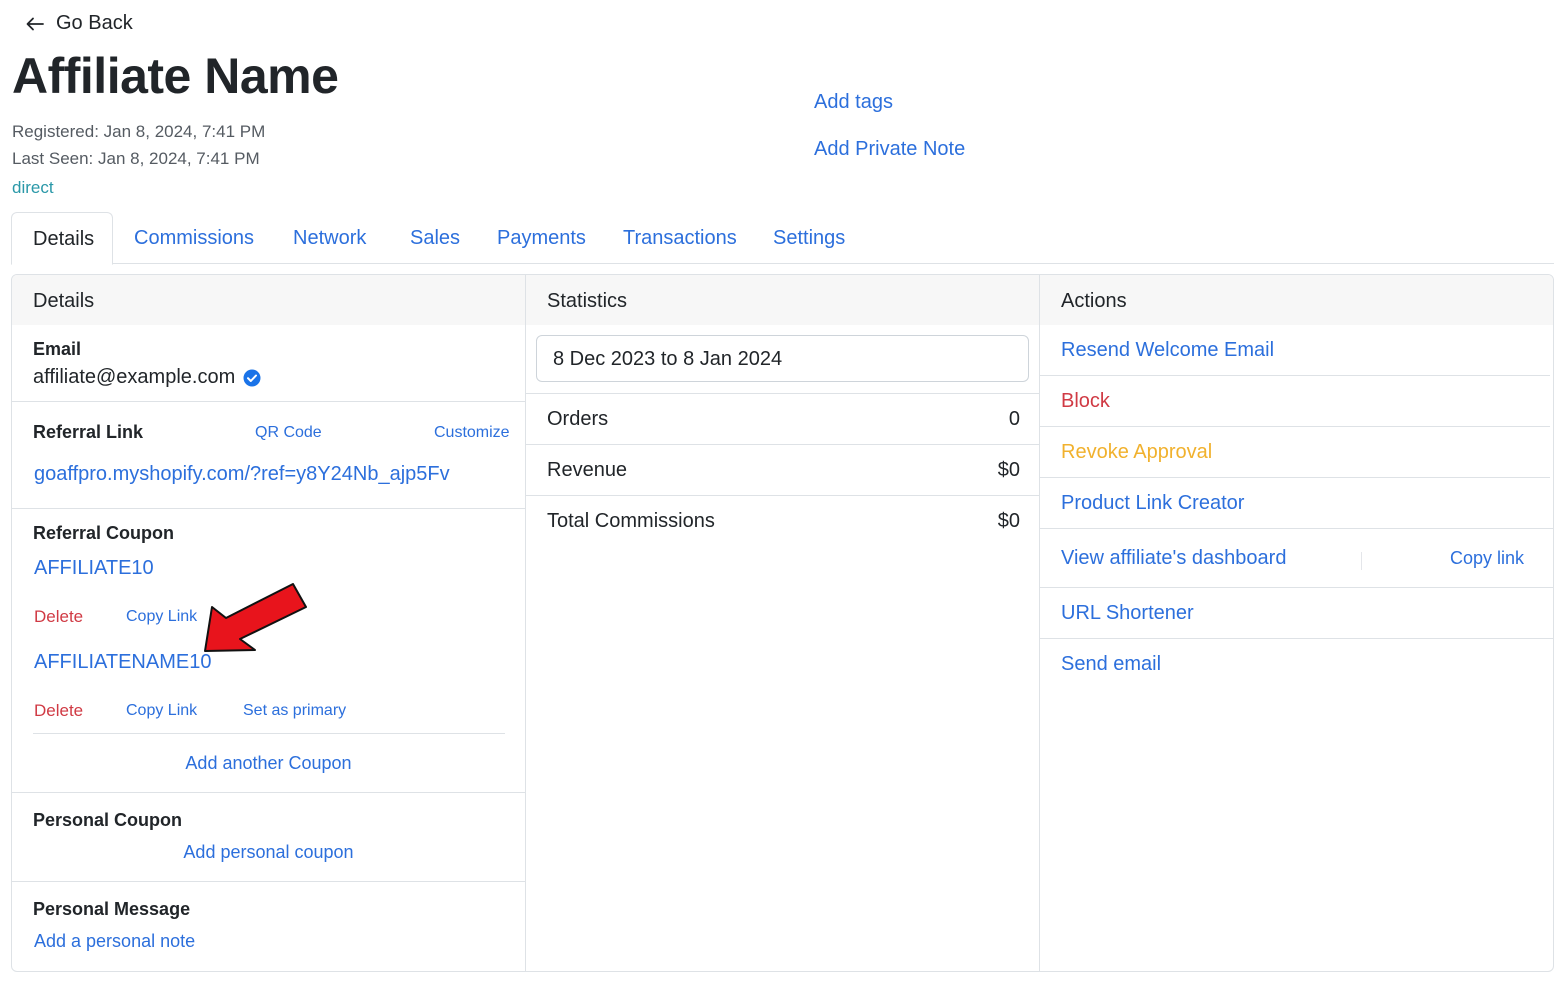  What do you see at coordinates (255, 617) in the screenshot?
I see `annotation-arrow-icon` at bounding box center [255, 617].